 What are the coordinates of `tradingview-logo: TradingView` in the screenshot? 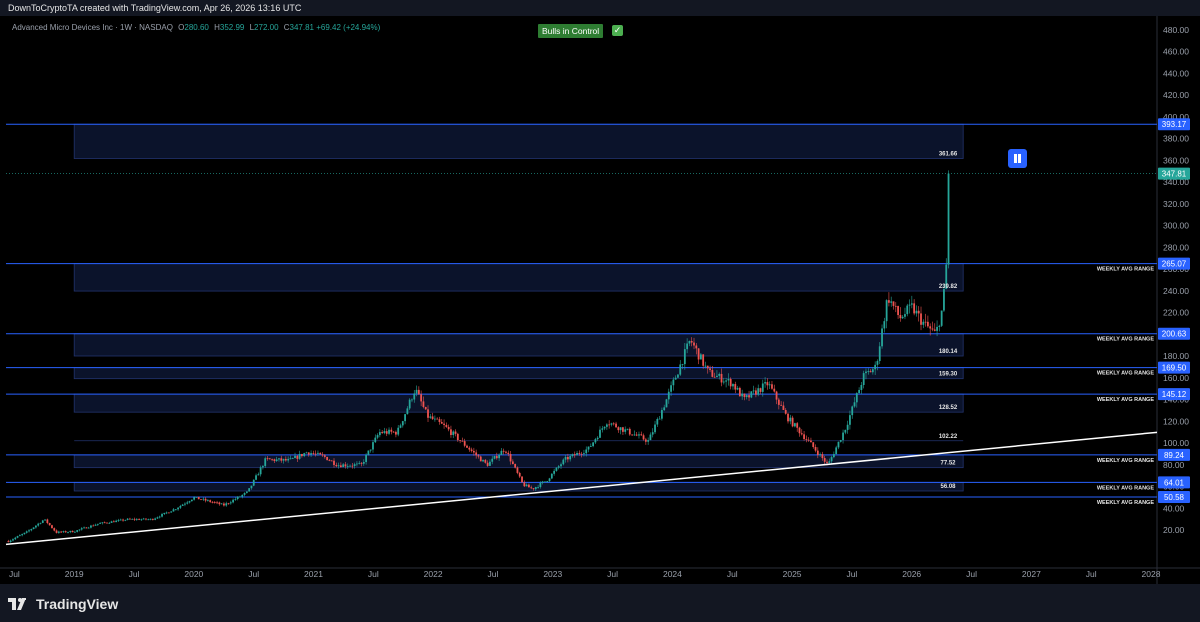 It's located at (63, 604).